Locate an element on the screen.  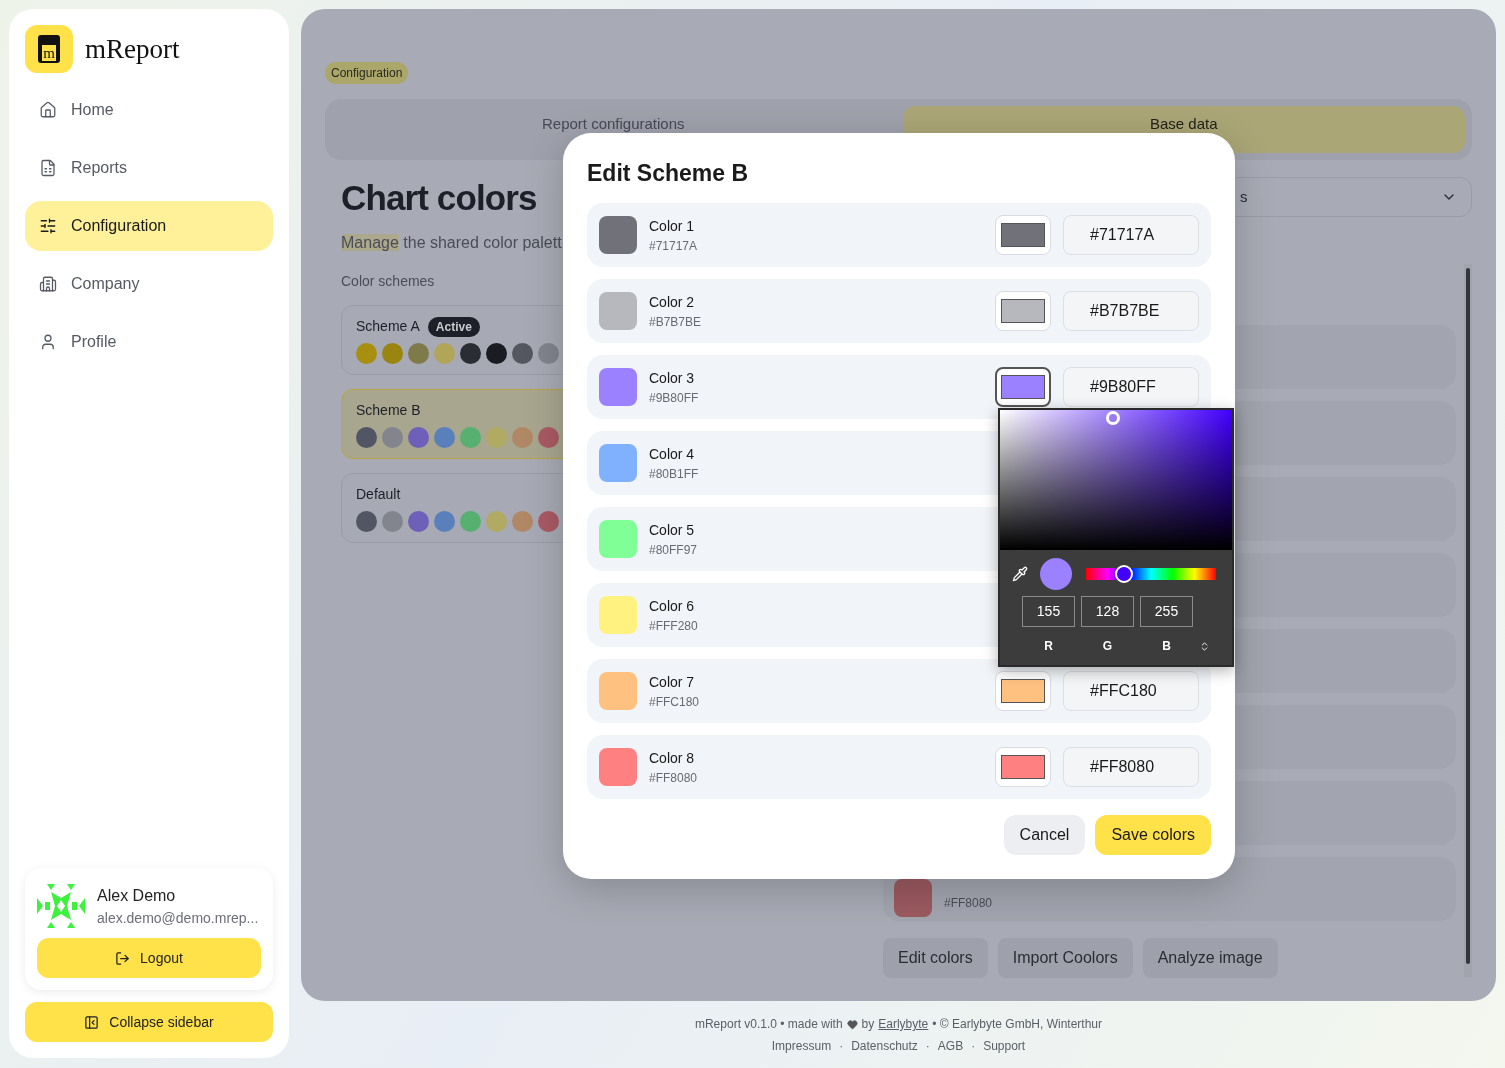
user-name: Alex Demo is located at coordinates (137, 895).